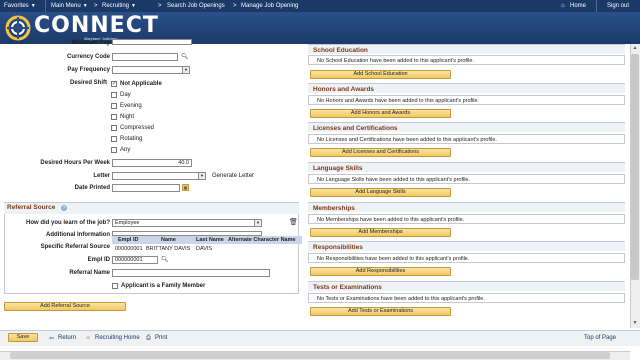 Image resolution: width=640 pixels, height=360 pixels. Describe the element at coordinates (31, 207) in the screenshot. I see `referral-source-title: Referral Source` at that location.